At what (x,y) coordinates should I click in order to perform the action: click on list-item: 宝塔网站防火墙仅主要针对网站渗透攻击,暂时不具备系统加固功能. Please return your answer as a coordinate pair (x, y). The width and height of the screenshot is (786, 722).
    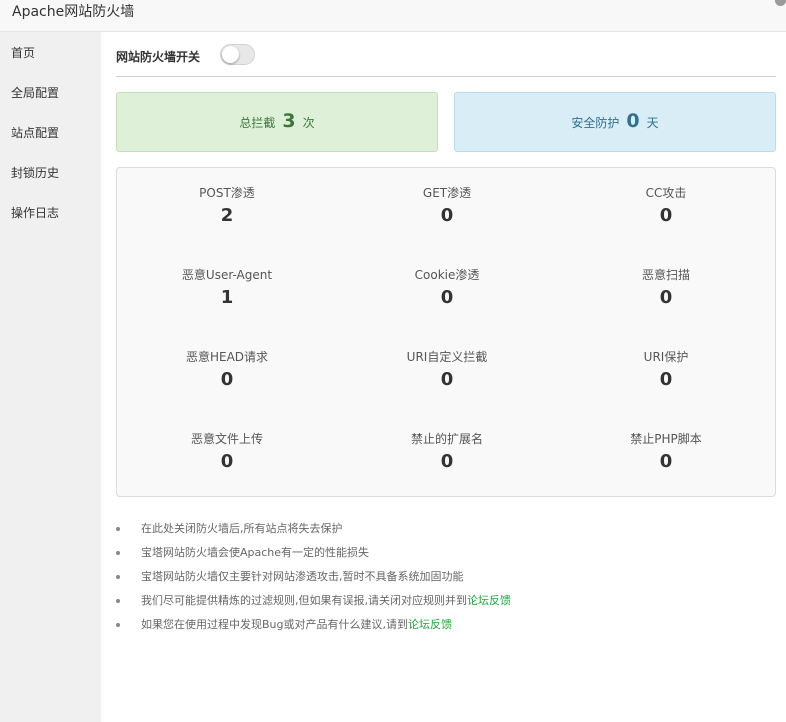
    Looking at the image, I should click on (446, 581).